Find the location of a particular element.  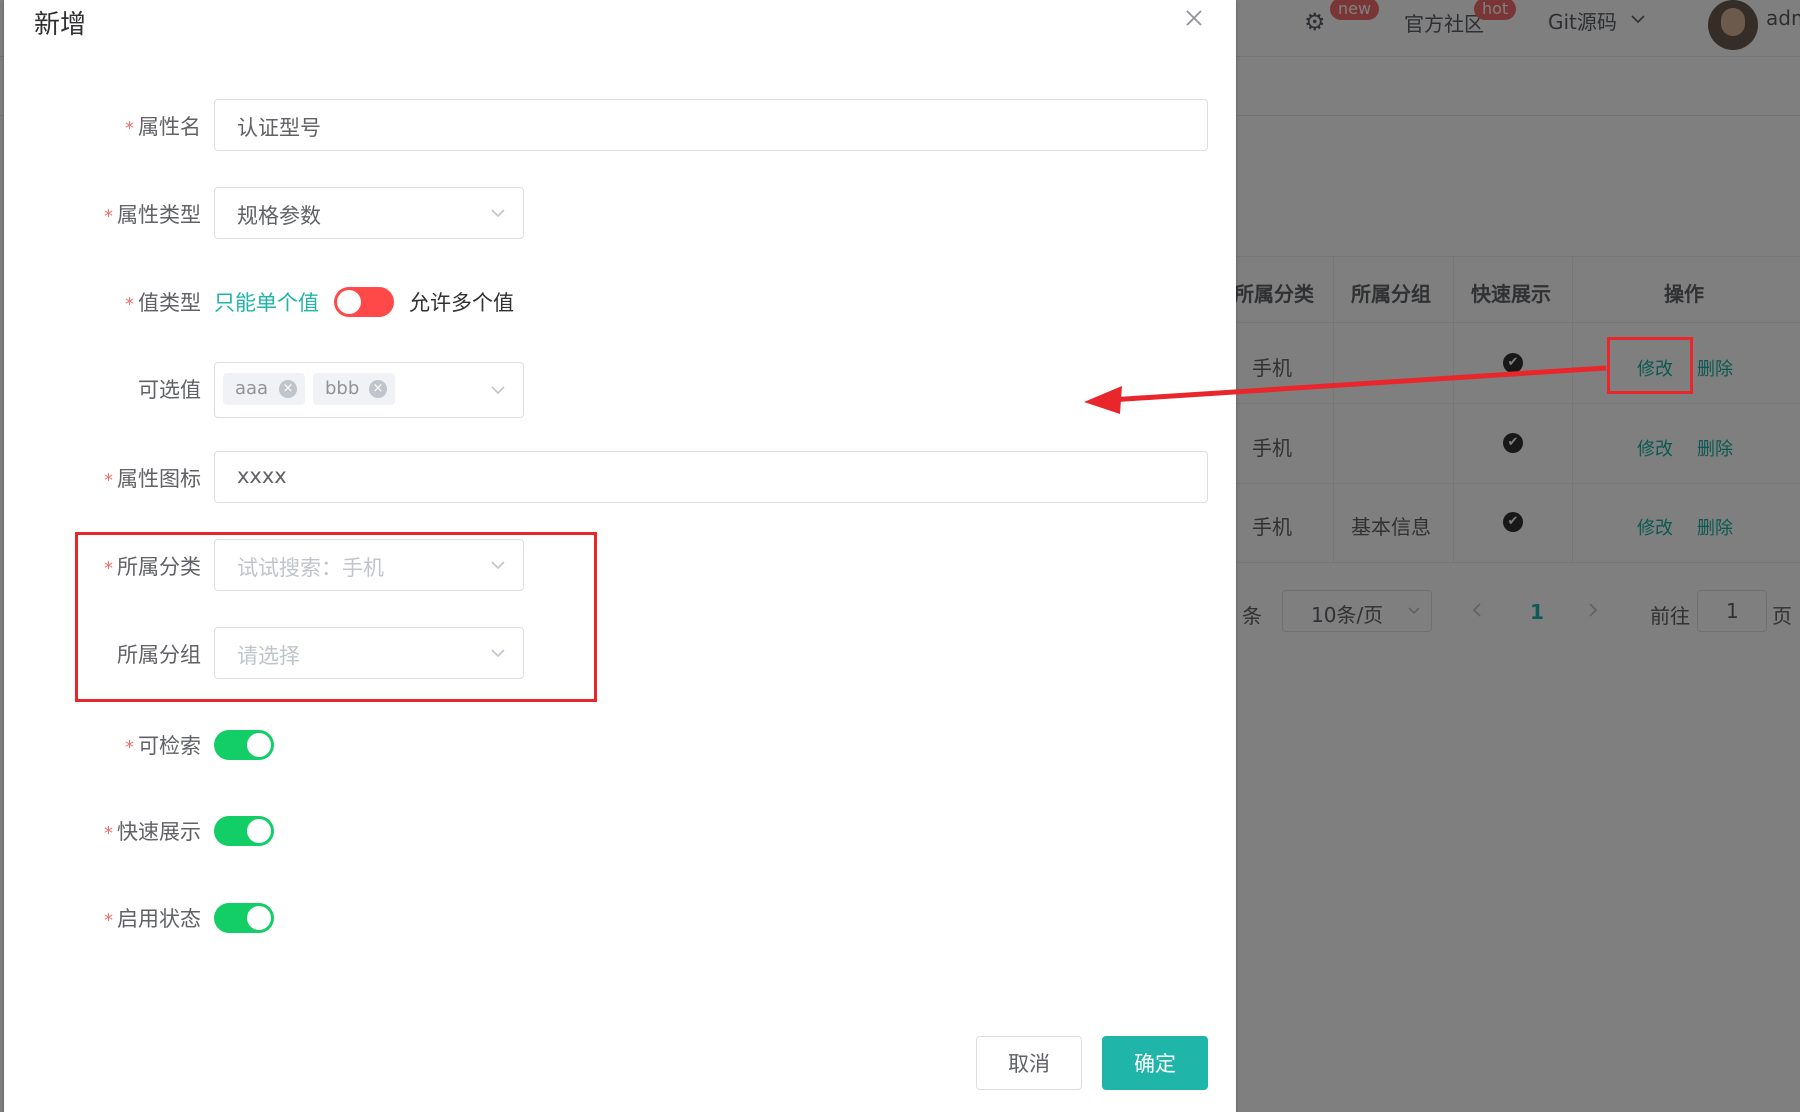

quick-show-switch is located at coordinates (244, 831).